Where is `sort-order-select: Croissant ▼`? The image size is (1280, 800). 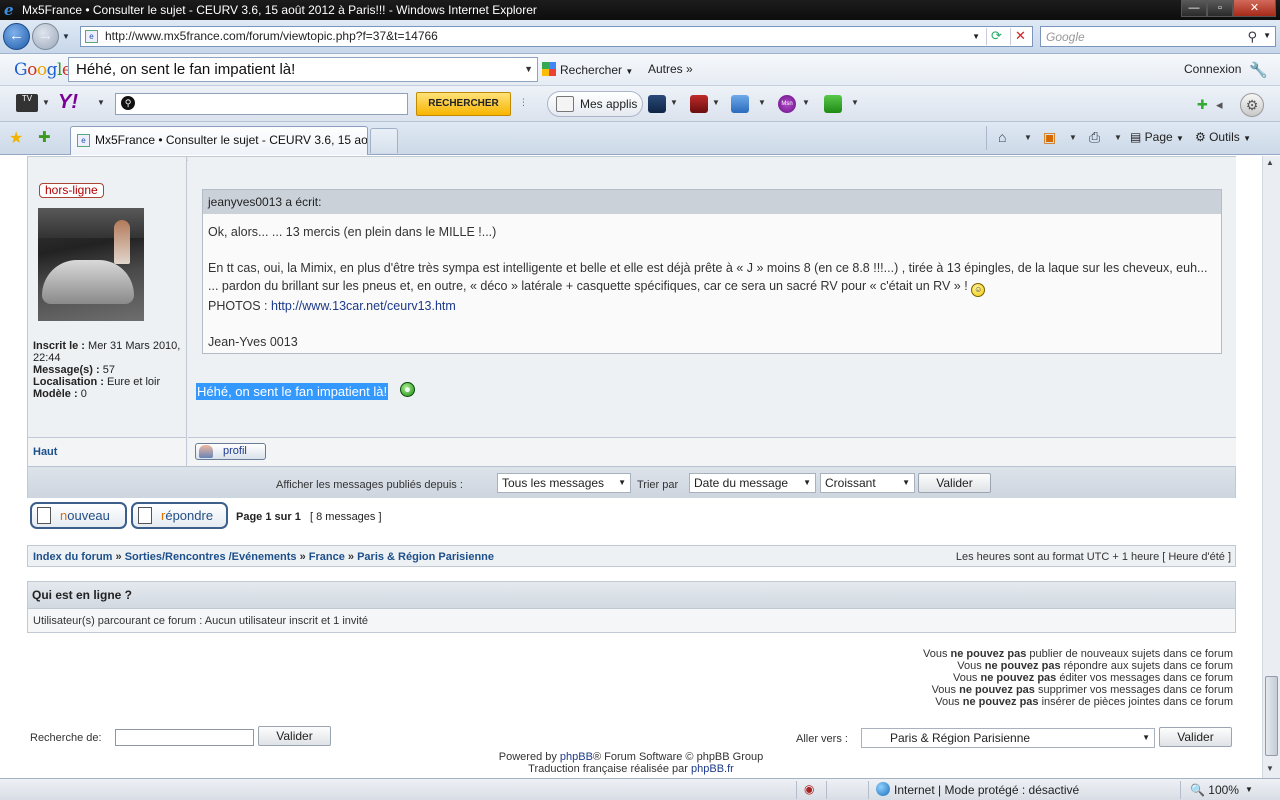 sort-order-select: Croissant ▼ is located at coordinates (867, 483).